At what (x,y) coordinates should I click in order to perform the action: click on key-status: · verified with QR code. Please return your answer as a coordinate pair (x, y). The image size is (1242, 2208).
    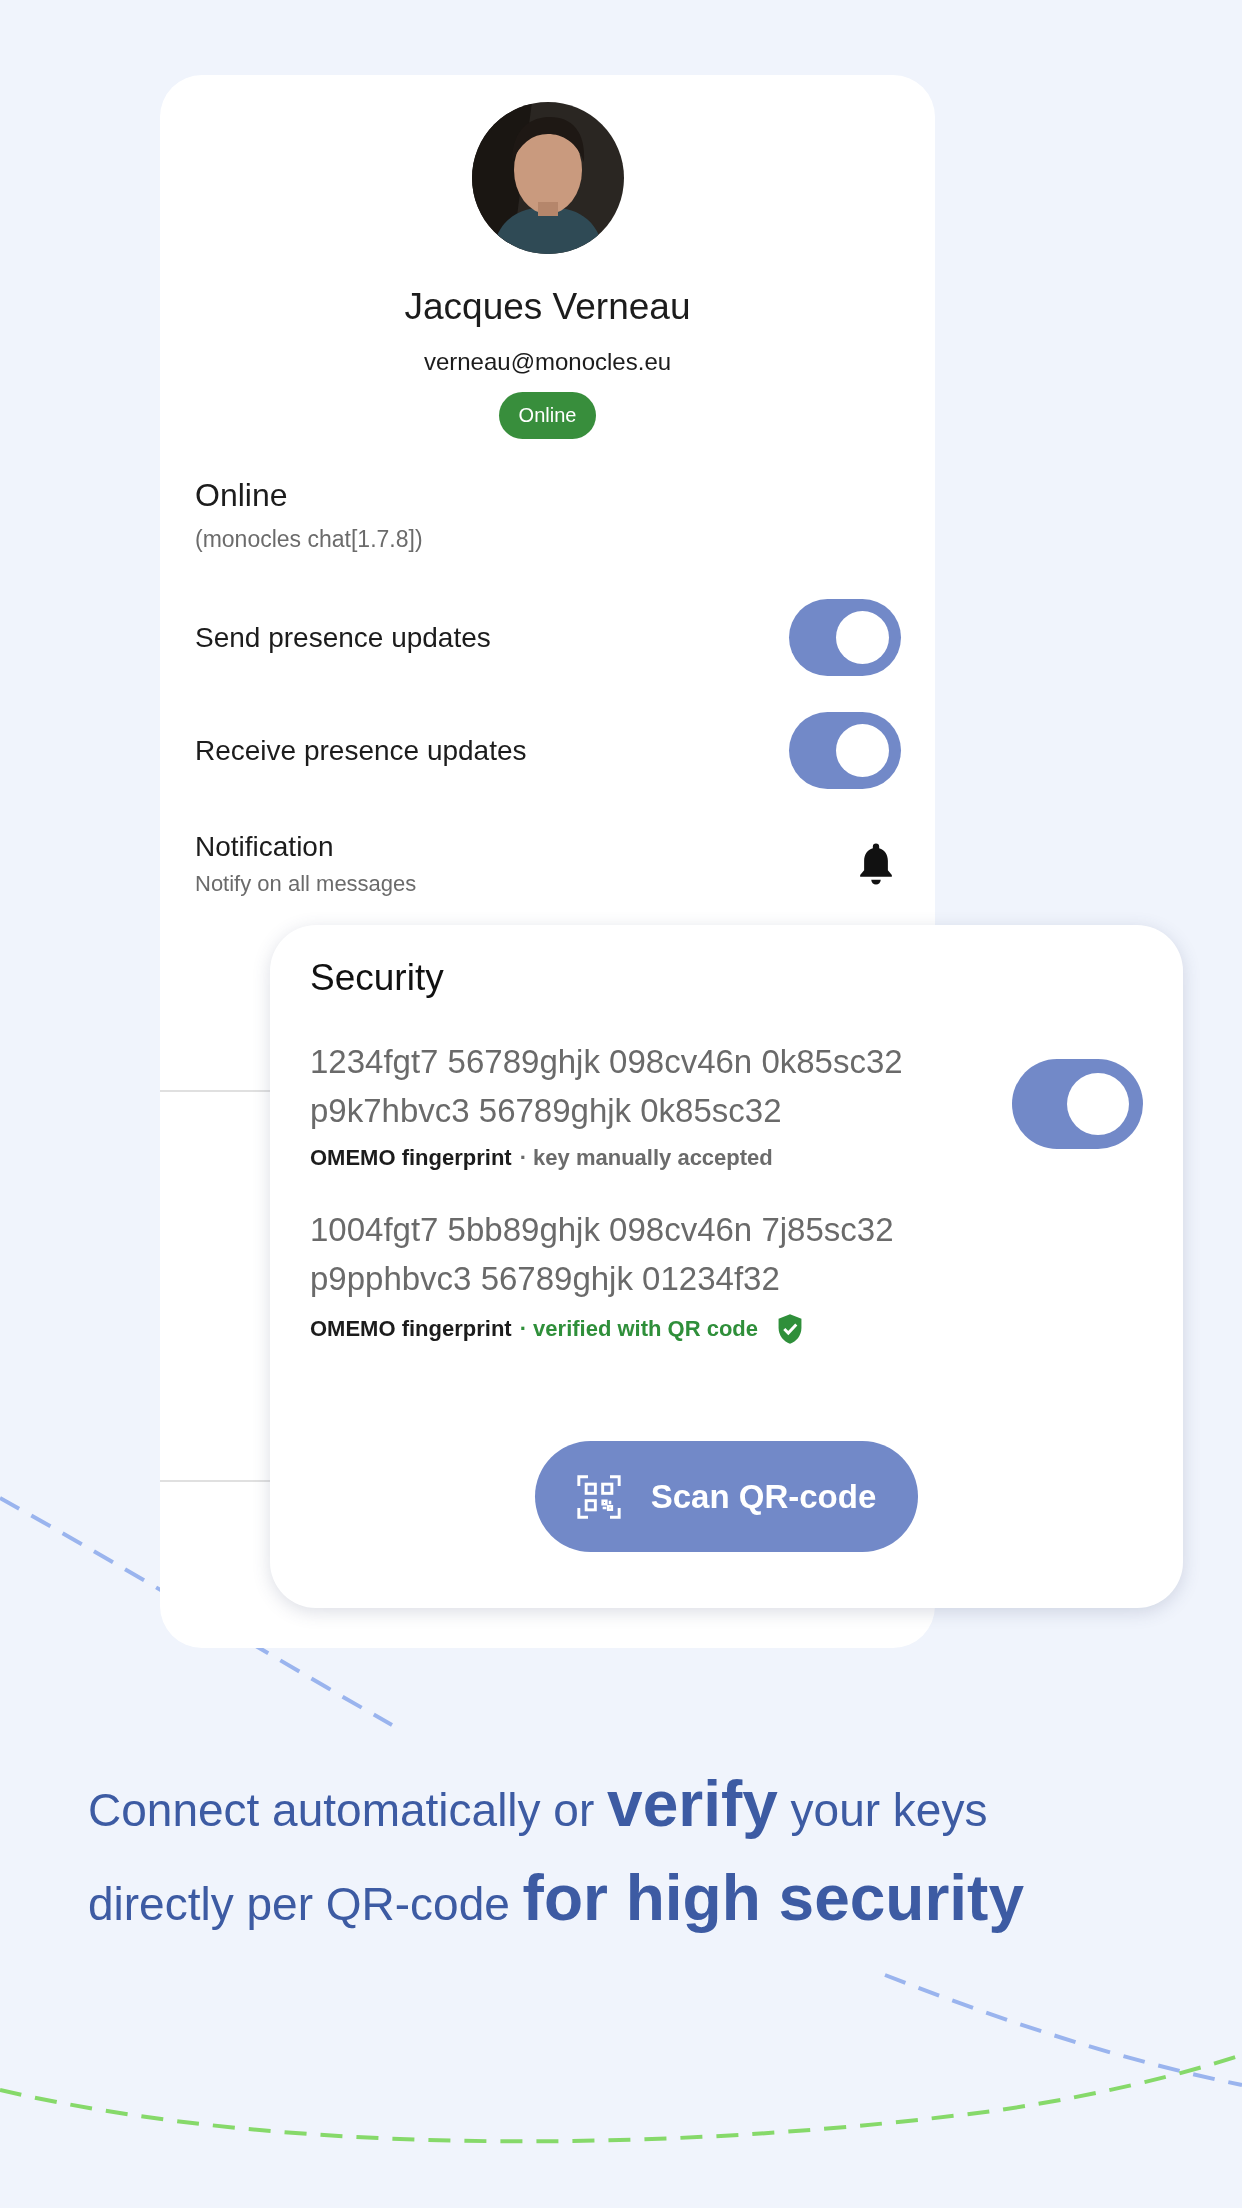
    Looking at the image, I should click on (639, 1329).